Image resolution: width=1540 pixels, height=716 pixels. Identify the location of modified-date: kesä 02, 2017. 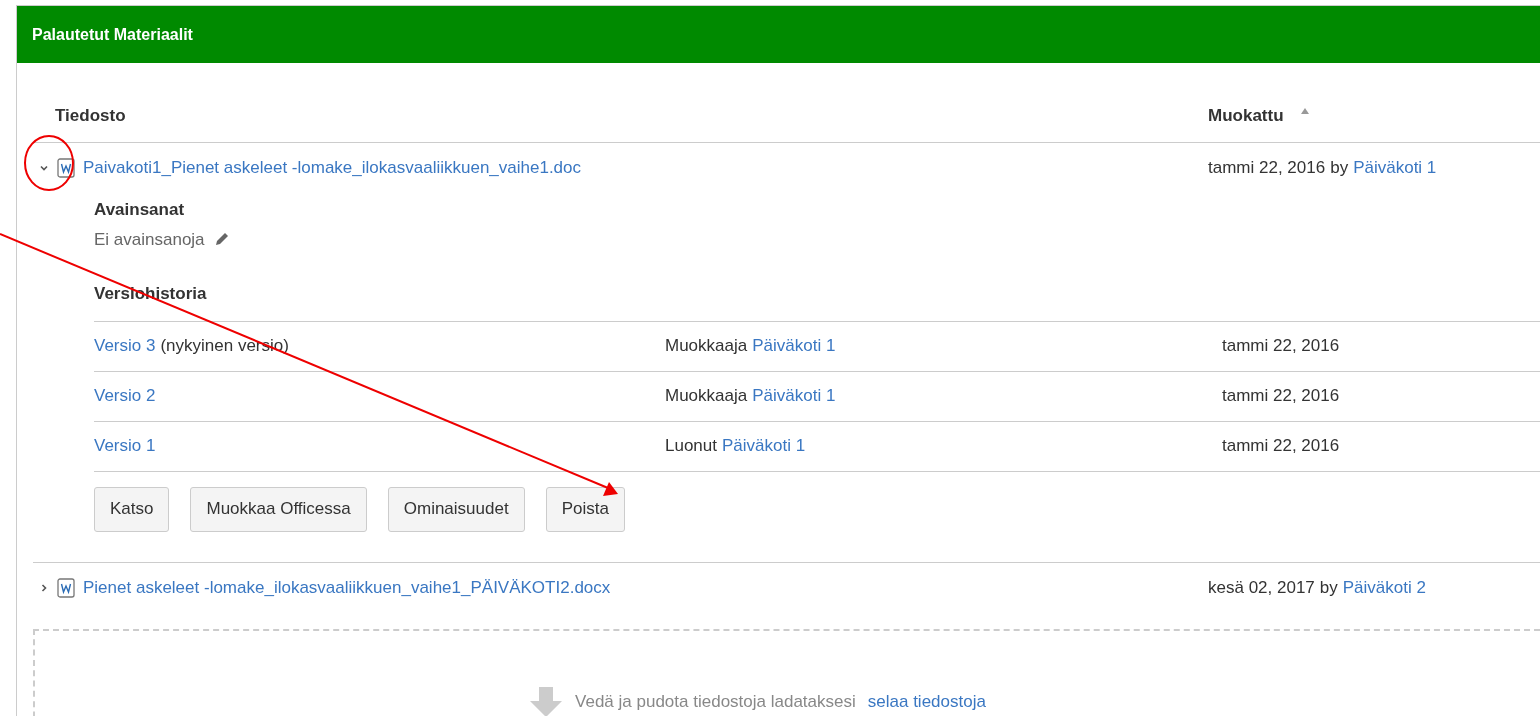
(1261, 587).